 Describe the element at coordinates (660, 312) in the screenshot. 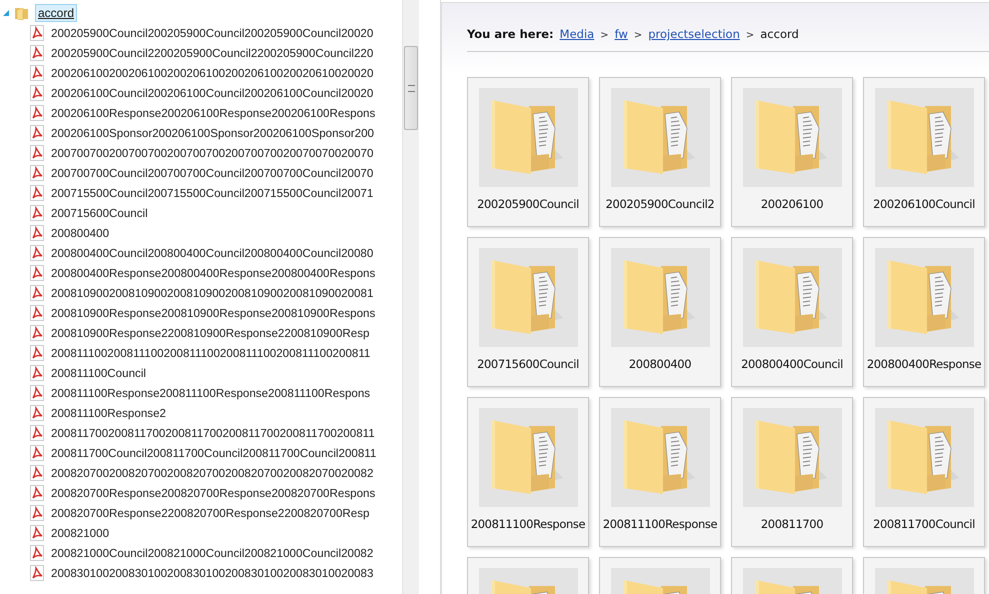

I see `folder-card: 200800400` at that location.